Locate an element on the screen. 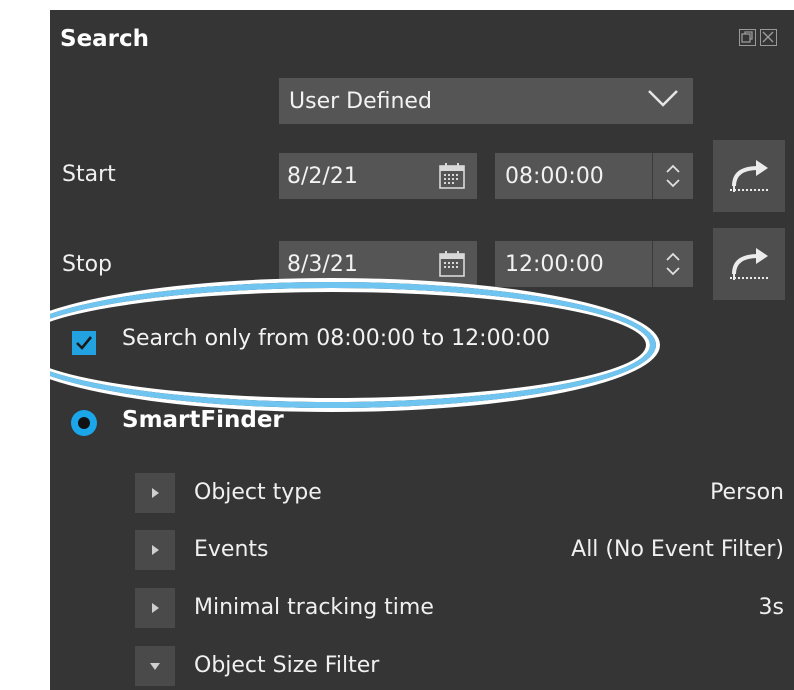 The height and width of the screenshot is (690, 794). start-date-field: 8/2/21 is located at coordinates (378, 176).